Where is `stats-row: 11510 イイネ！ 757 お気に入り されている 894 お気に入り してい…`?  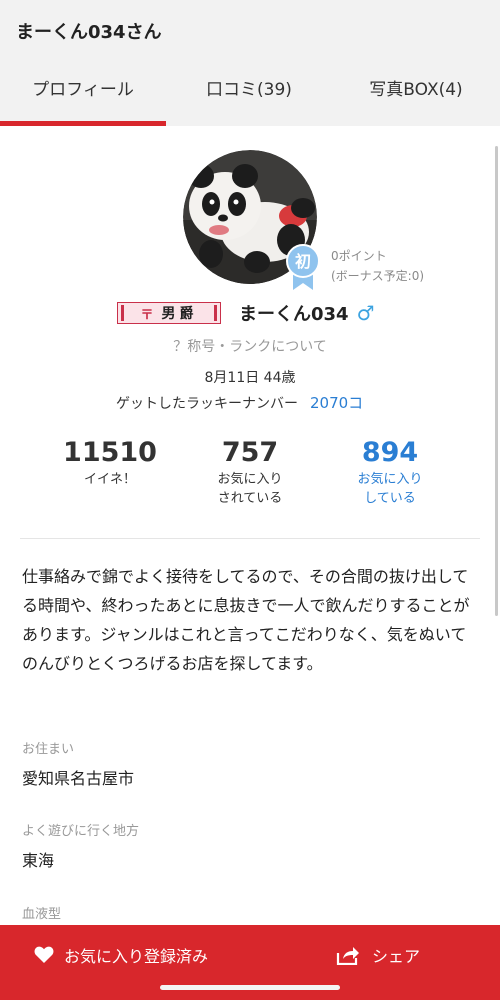 stats-row: 11510 イイネ！ 757 お気に入り されている 894 お気に入り してい… is located at coordinates (250, 476).